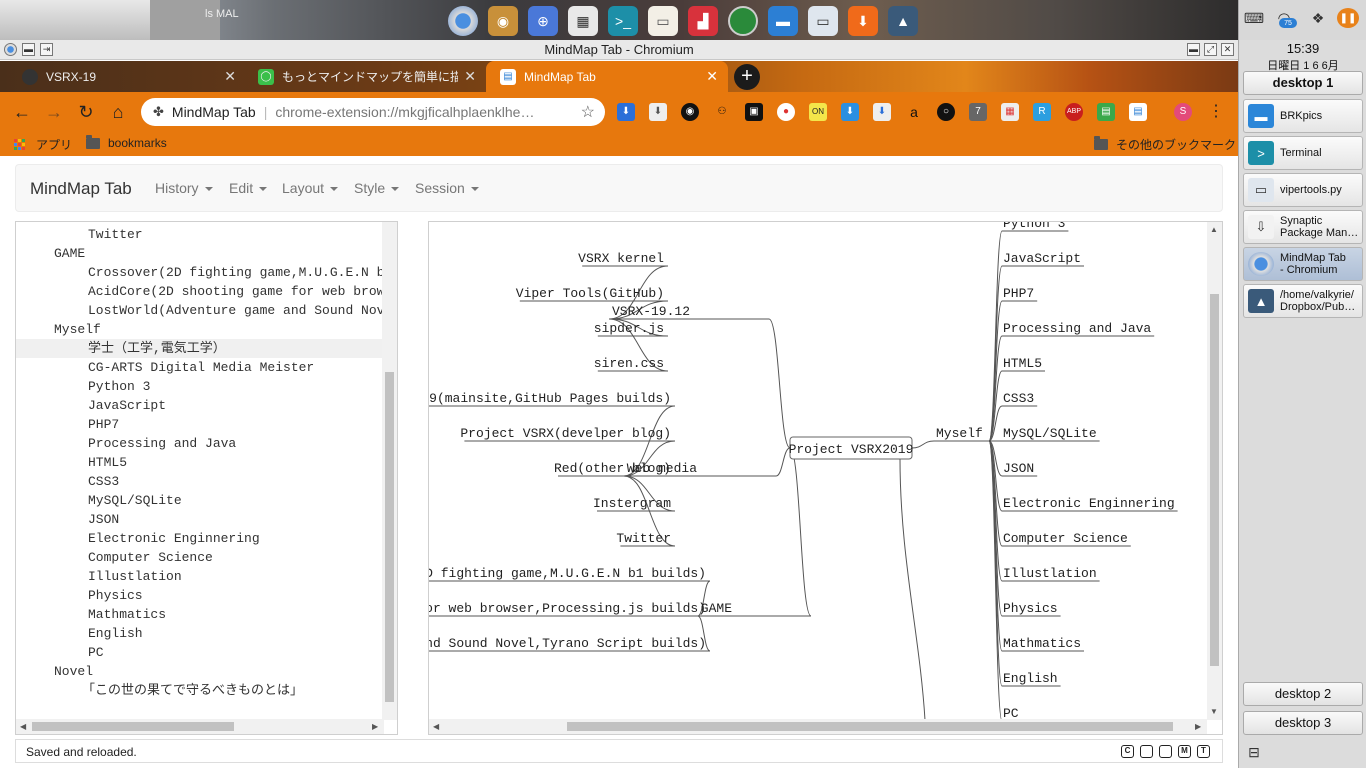  I want to click on r-extension-icon: R, so click(1042, 112).